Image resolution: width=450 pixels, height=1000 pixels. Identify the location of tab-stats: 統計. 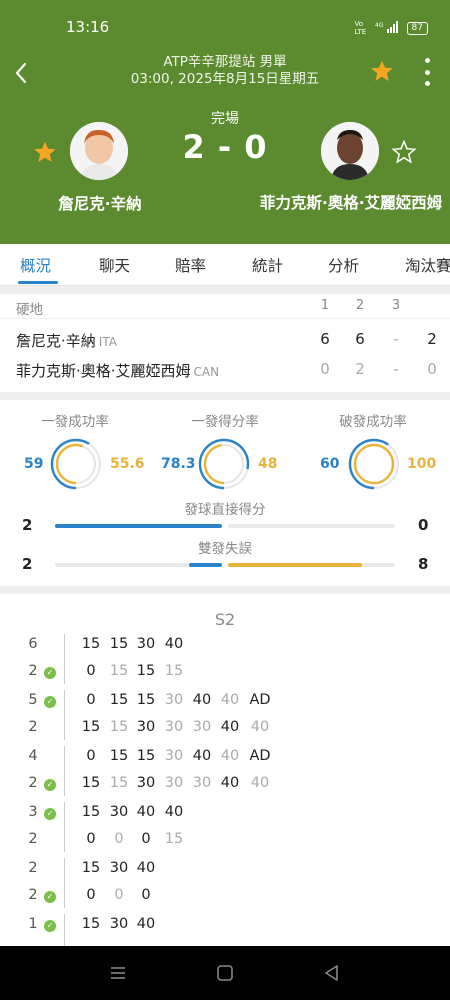
(267, 265).